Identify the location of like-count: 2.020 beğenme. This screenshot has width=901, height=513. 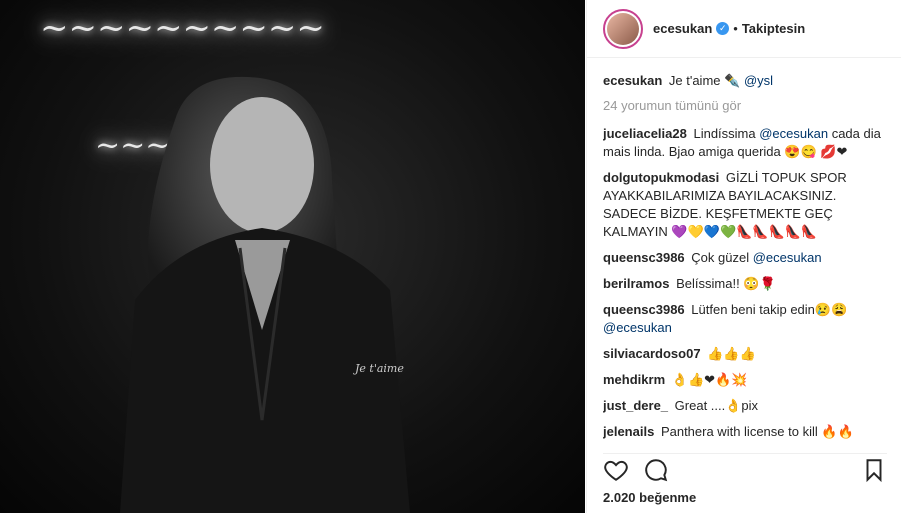
(649, 497).